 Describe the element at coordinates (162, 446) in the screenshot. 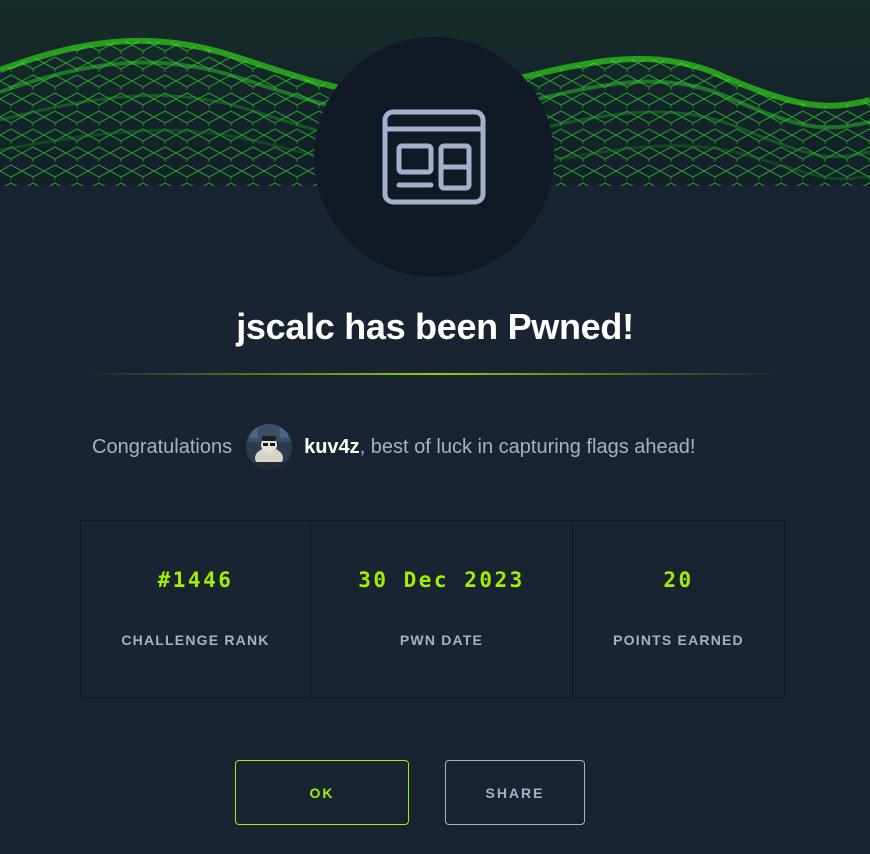

I see `congrats-prefix: Congratulations` at that location.